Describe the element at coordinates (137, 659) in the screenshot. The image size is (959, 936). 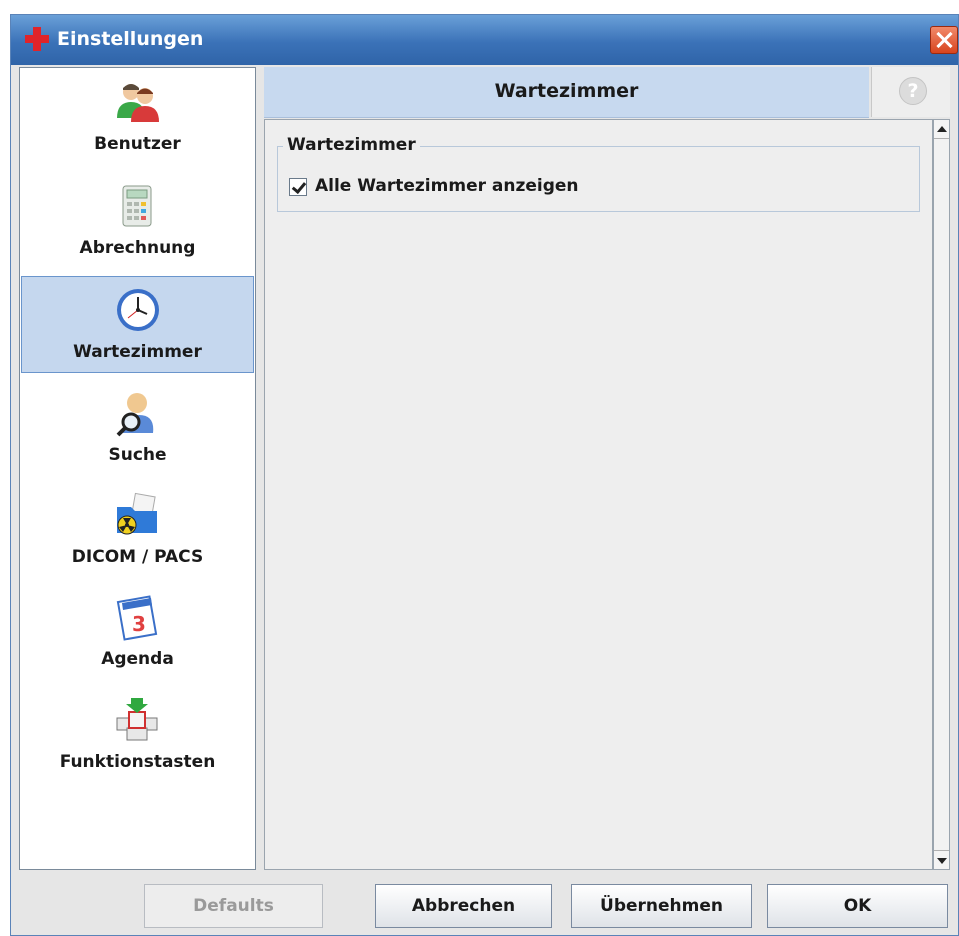
I see `sidebar-item-label: Agenda` at that location.